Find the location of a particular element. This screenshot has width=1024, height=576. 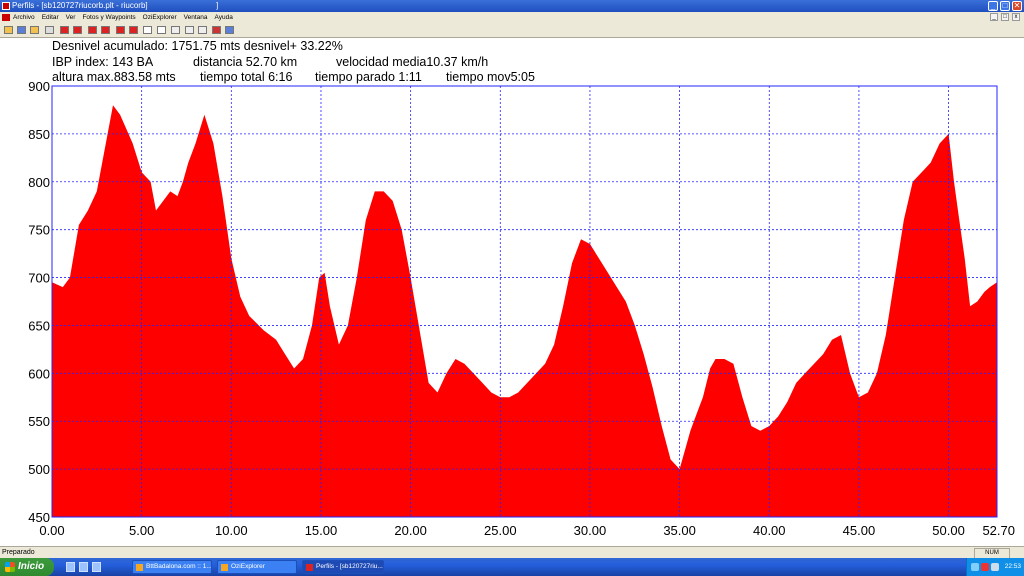

flag-icon is located at coordinates (216, 30).